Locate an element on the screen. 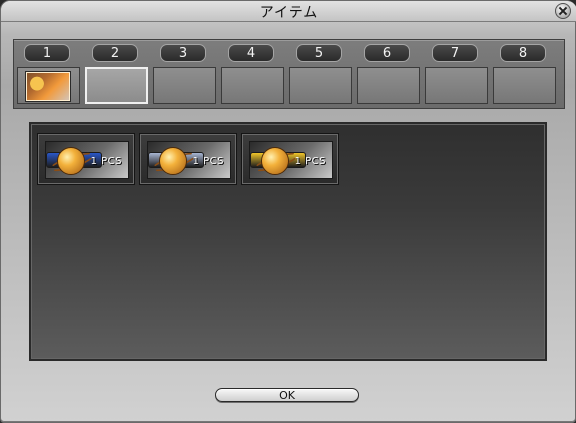 This screenshot has height=423, width=576. item-slot-2: 1 PCS is located at coordinates (188, 159).